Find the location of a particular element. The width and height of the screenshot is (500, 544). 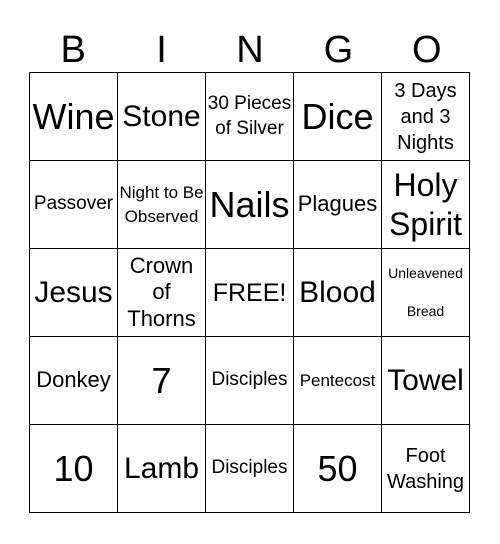

bingo-cell: Foot Washing is located at coordinates (425, 468).